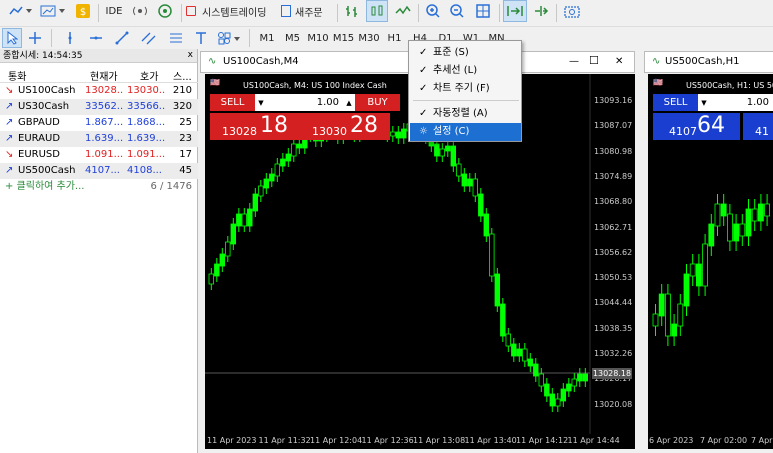 This screenshot has width=773, height=453. What do you see at coordinates (99, 123) in the screenshot?
I see `market-row: ↗ GBPAUD 1.867... 1.868... 25` at bounding box center [99, 123].